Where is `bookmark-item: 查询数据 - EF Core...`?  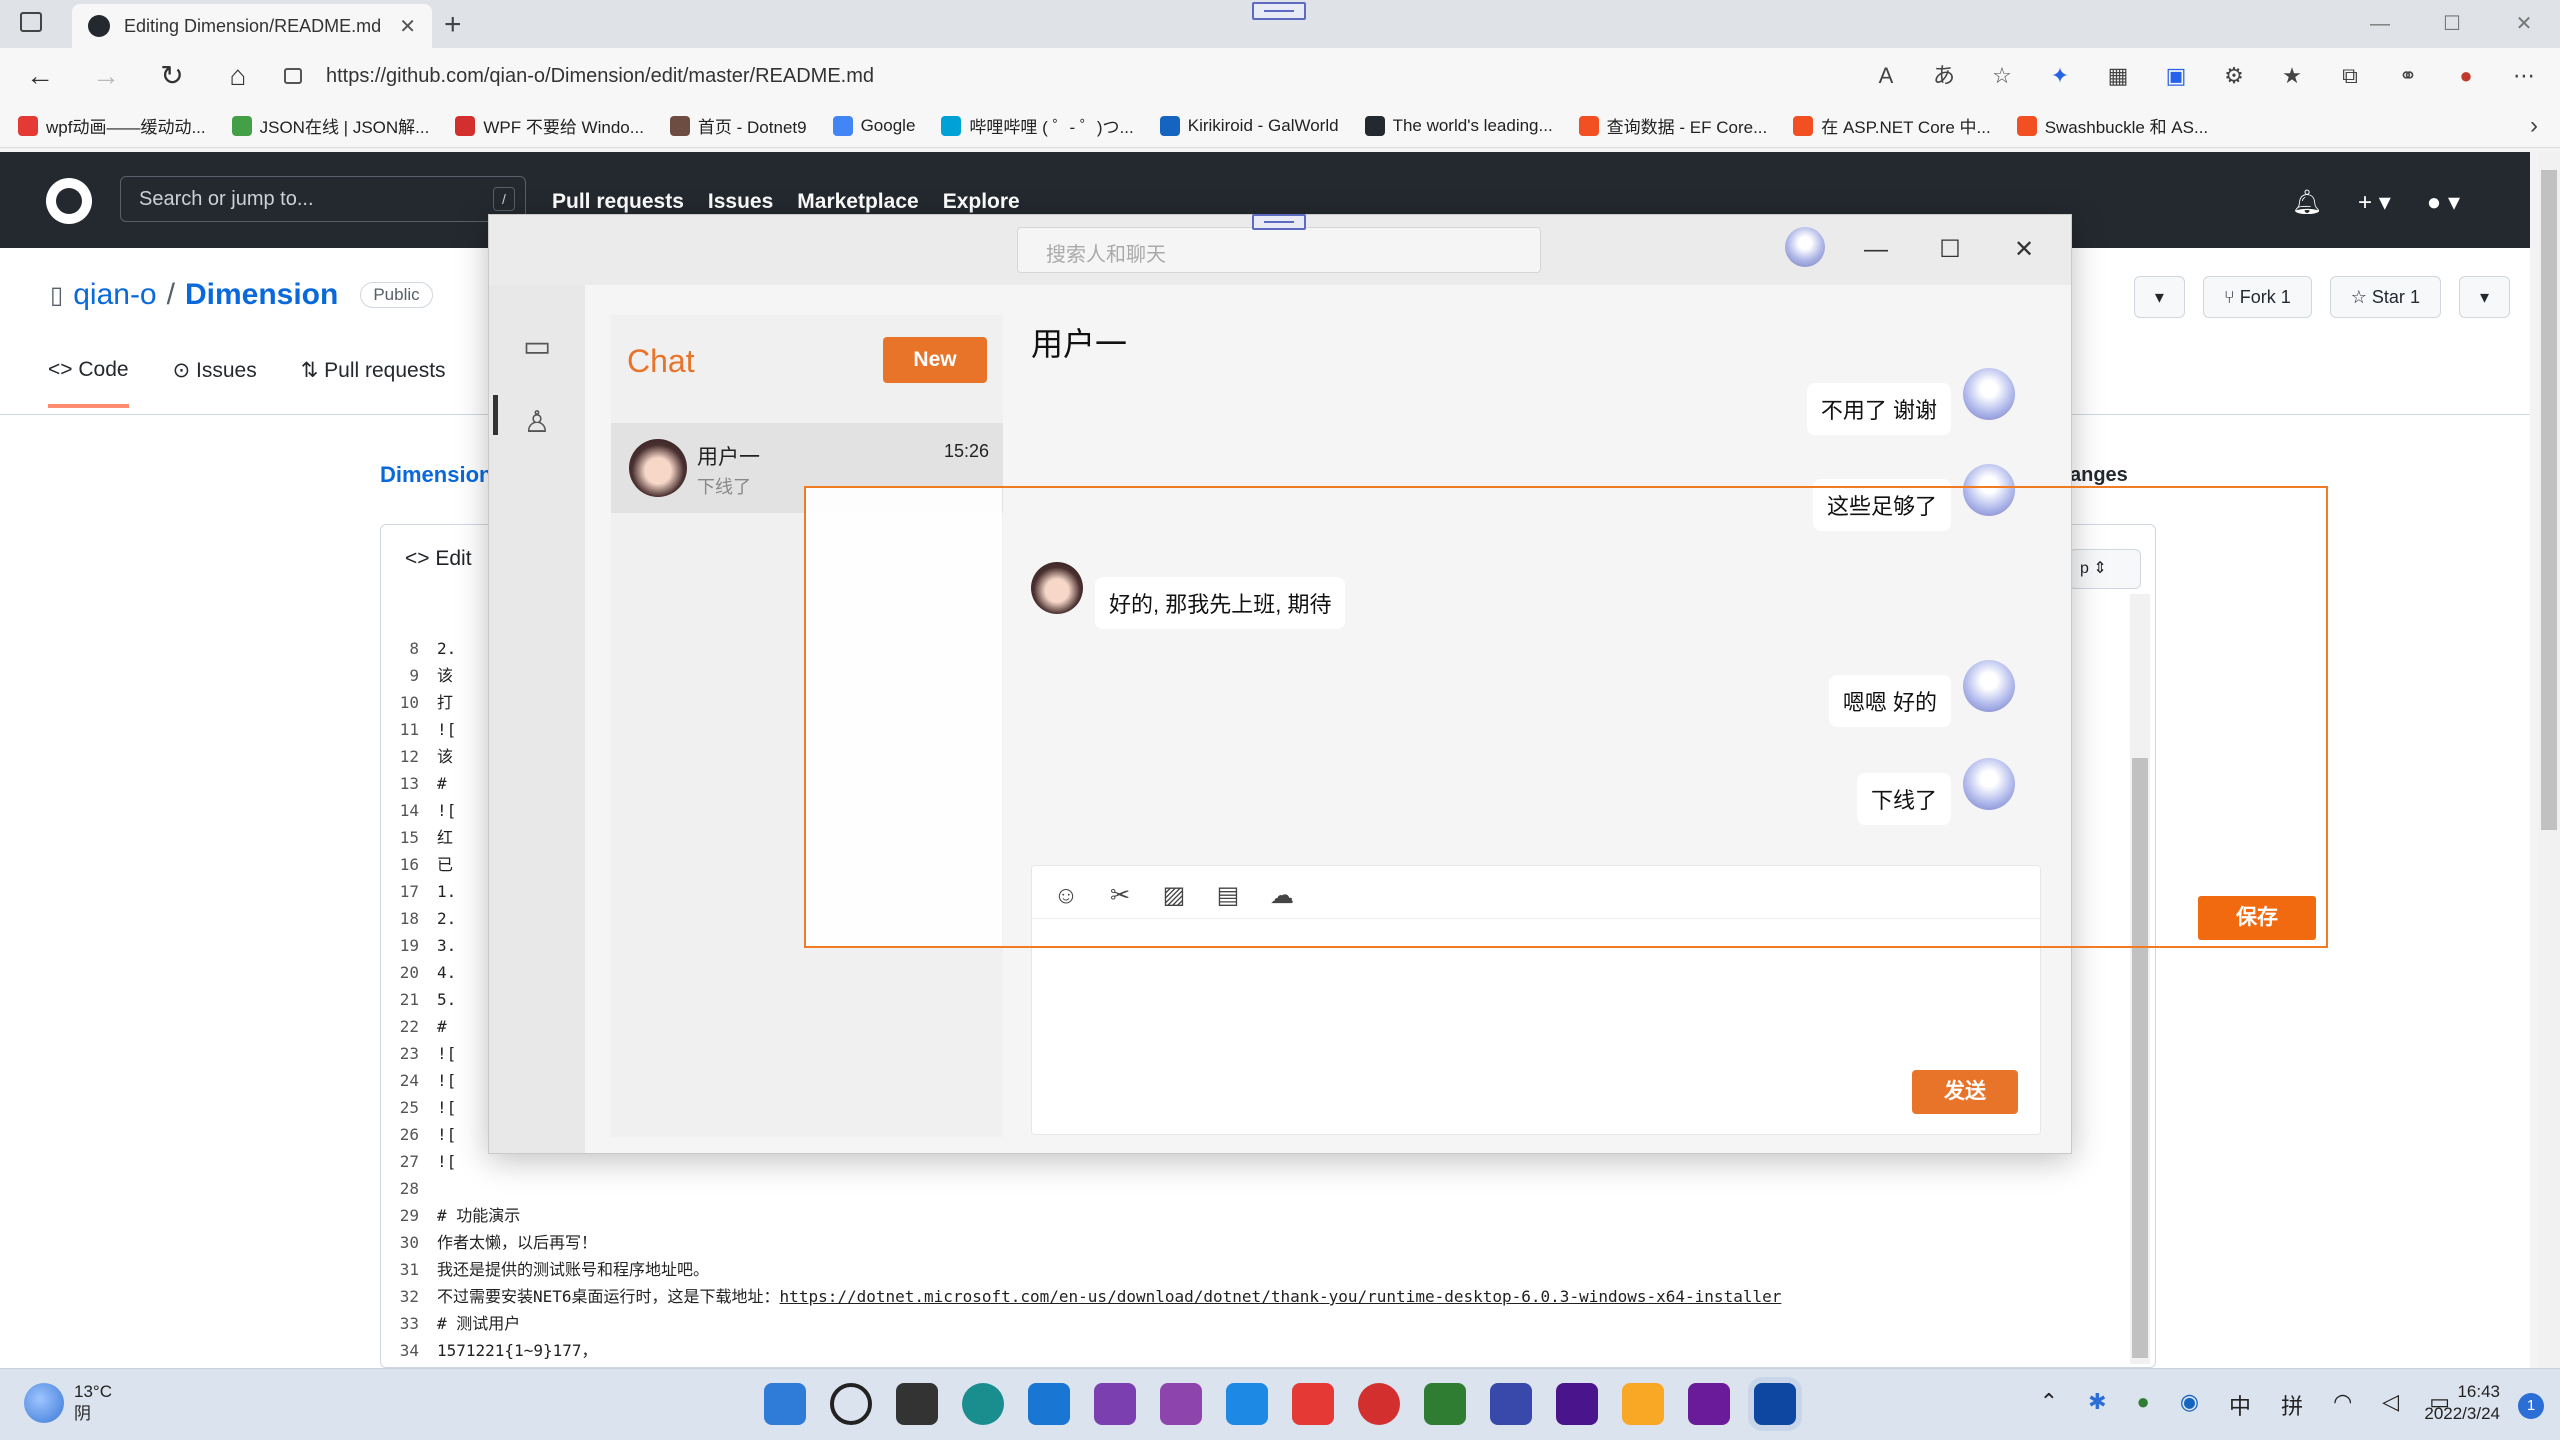
bookmark-item: 查询数据 - EF Core... is located at coordinates (1672, 125).